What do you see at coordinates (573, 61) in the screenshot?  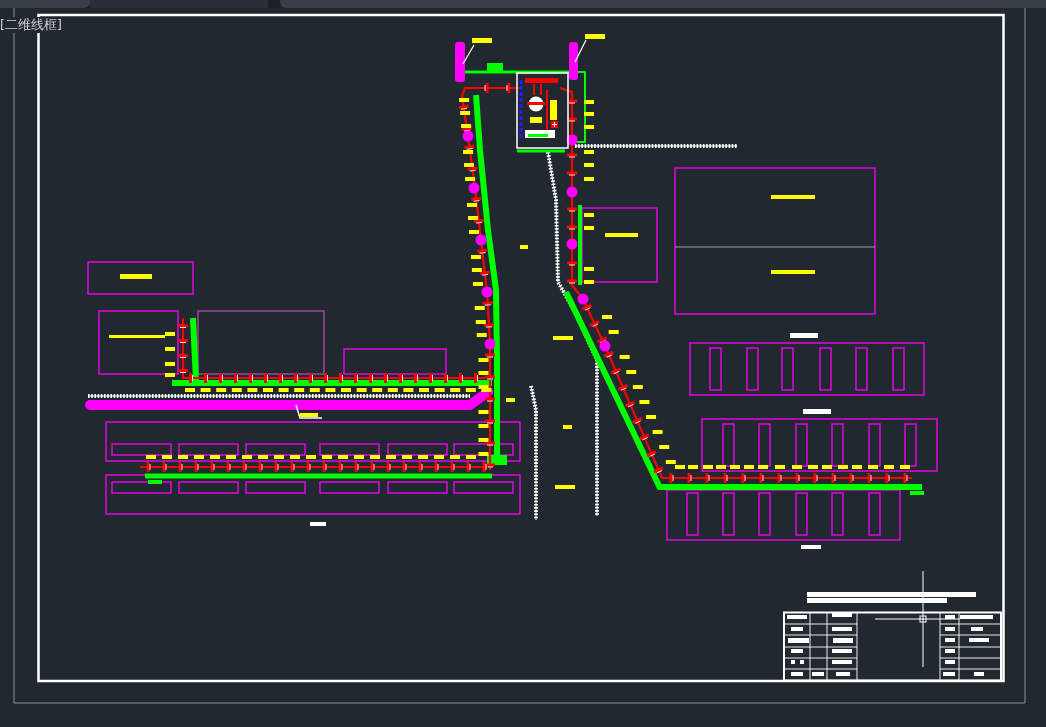 I see `pipe-riser` at bounding box center [573, 61].